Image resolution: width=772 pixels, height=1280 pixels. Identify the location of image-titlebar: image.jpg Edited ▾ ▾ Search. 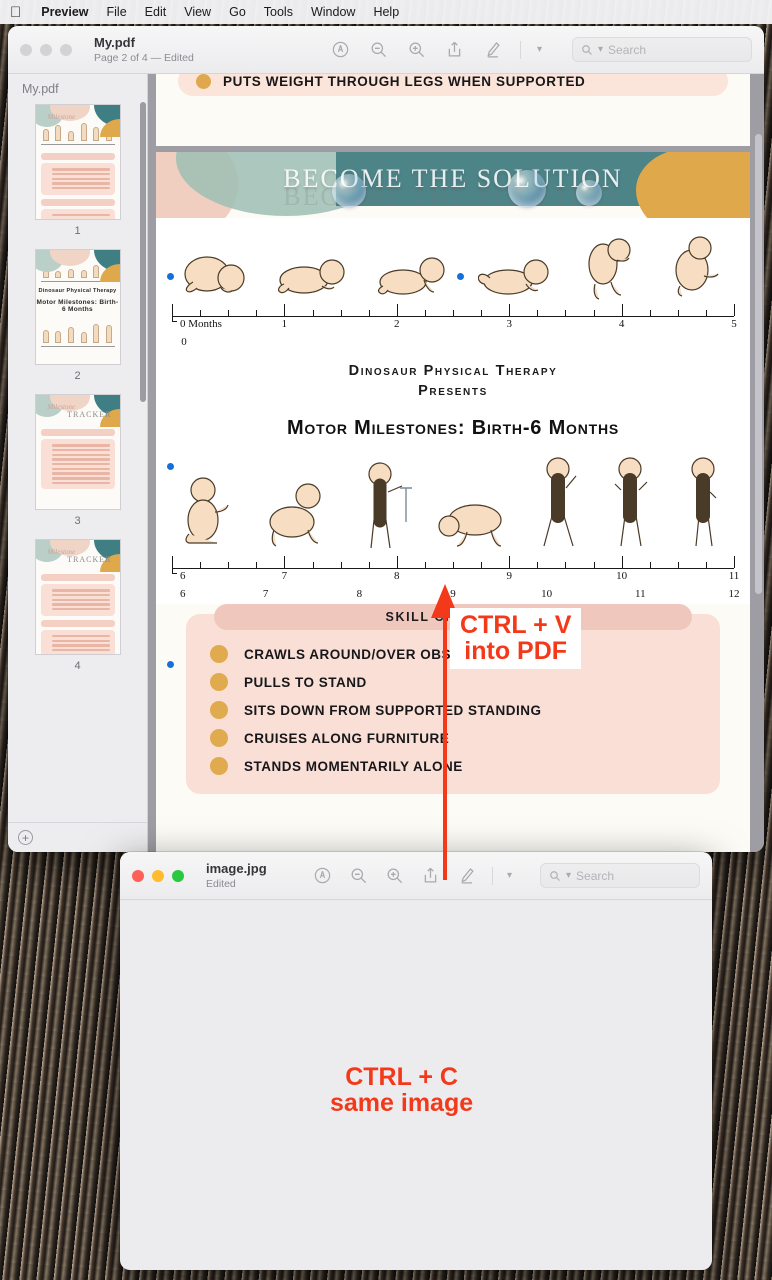
(416, 876).